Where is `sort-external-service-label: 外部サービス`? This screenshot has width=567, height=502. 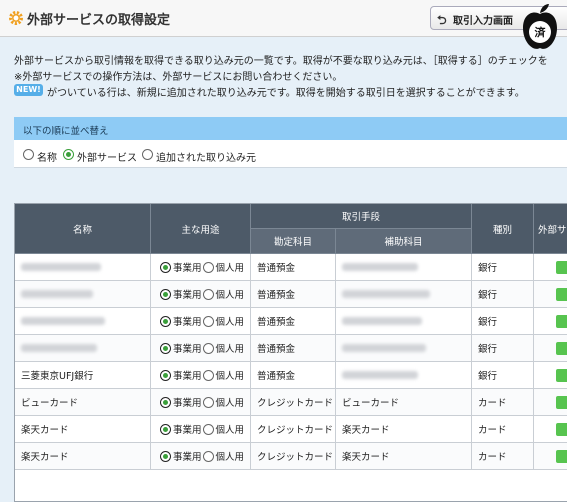
sort-external-service-label: 外部サービス is located at coordinates (107, 156).